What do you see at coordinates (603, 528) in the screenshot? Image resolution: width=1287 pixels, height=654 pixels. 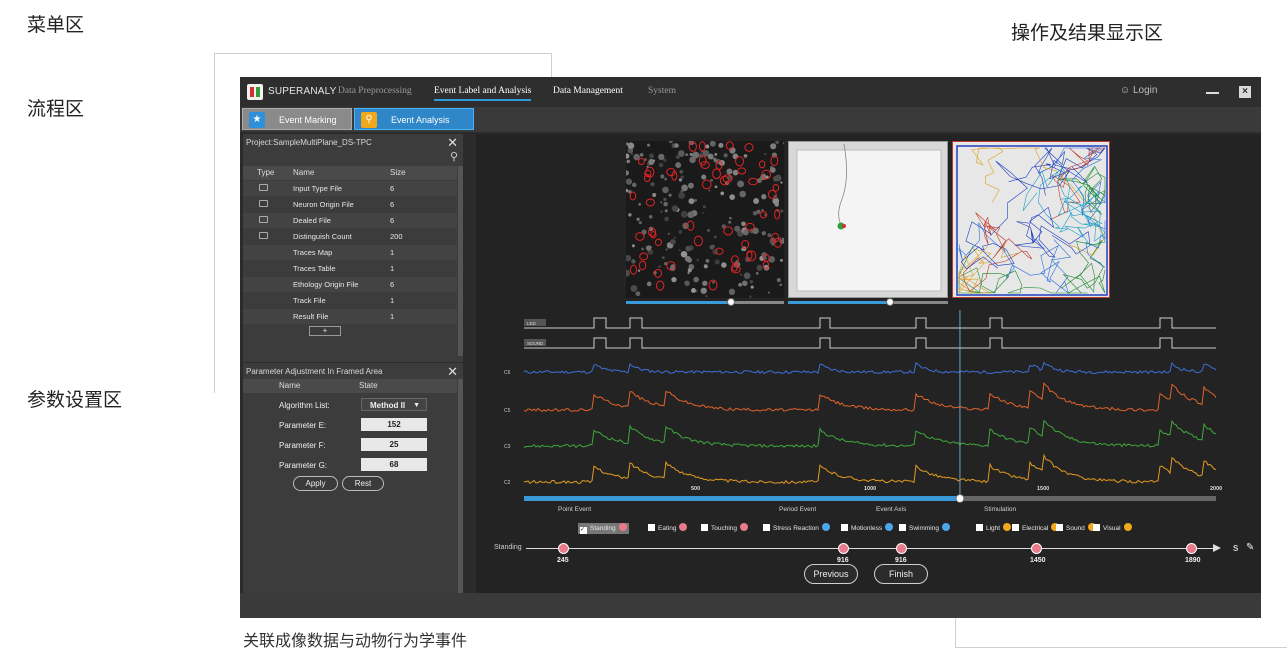 I see `category-standing: ✓ Standing` at bounding box center [603, 528].